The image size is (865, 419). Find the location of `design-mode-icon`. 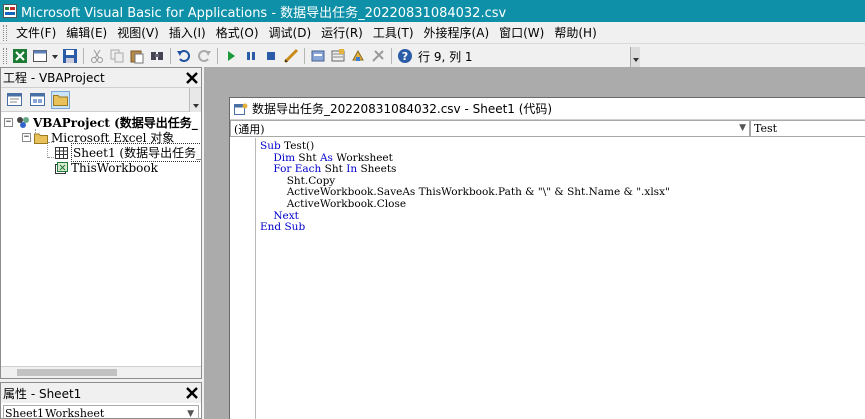

design-mode-icon is located at coordinates (291, 56).